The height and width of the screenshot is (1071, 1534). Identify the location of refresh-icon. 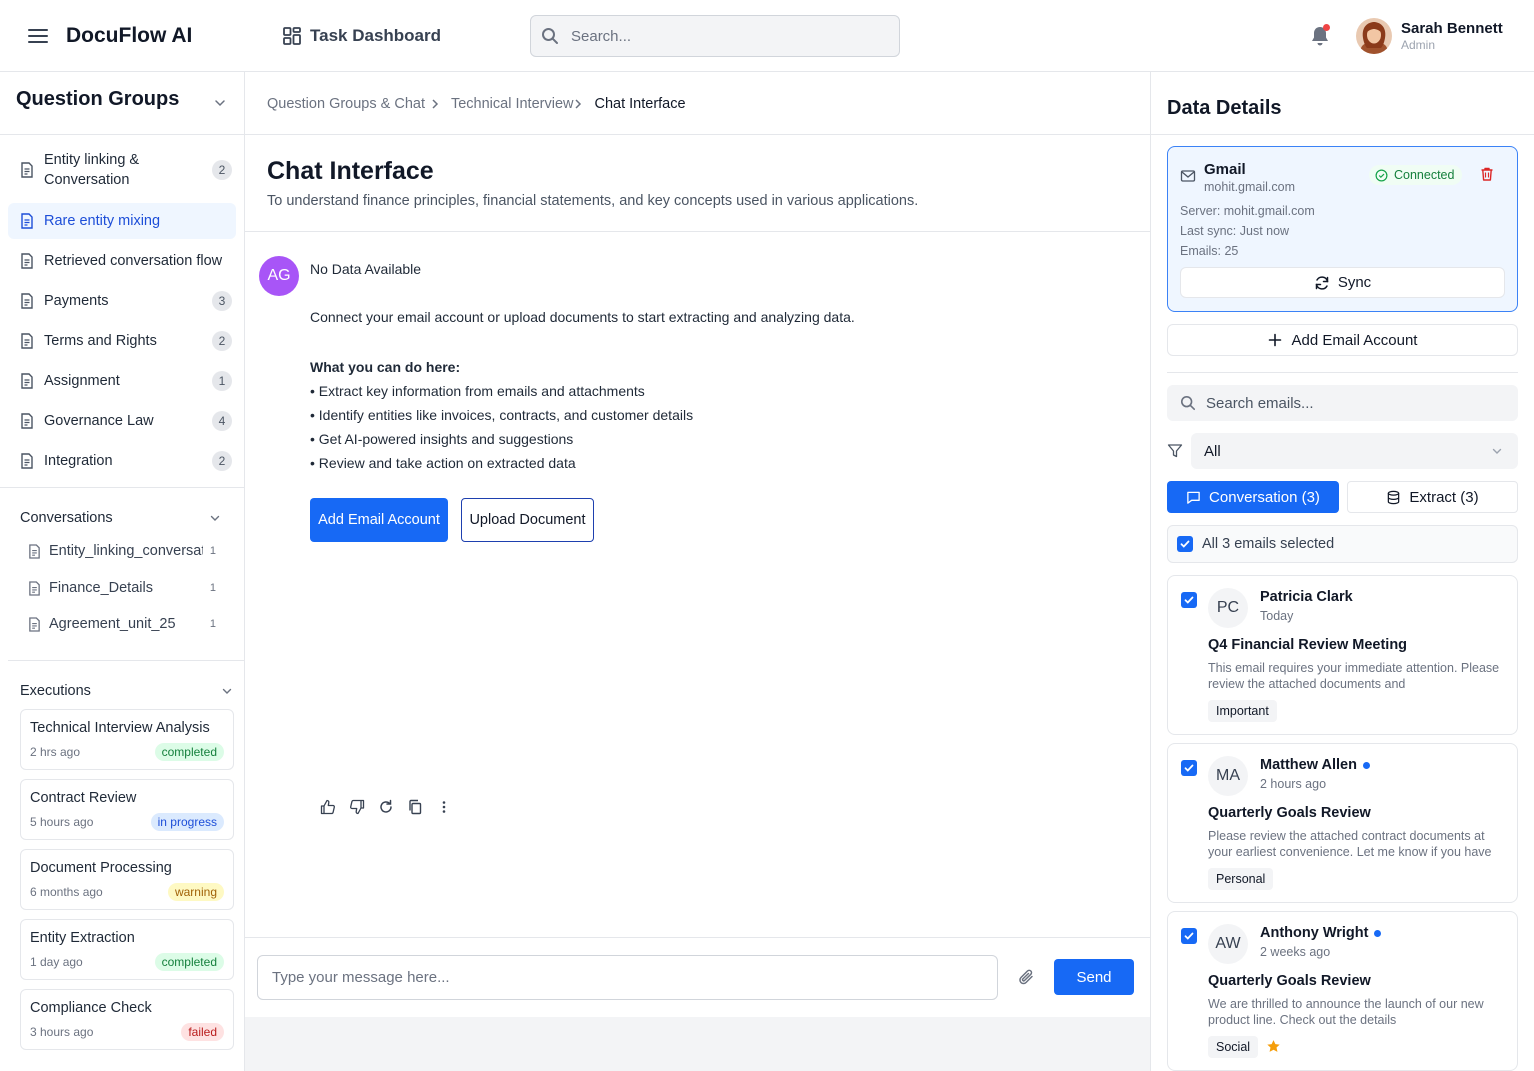
(386, 807).